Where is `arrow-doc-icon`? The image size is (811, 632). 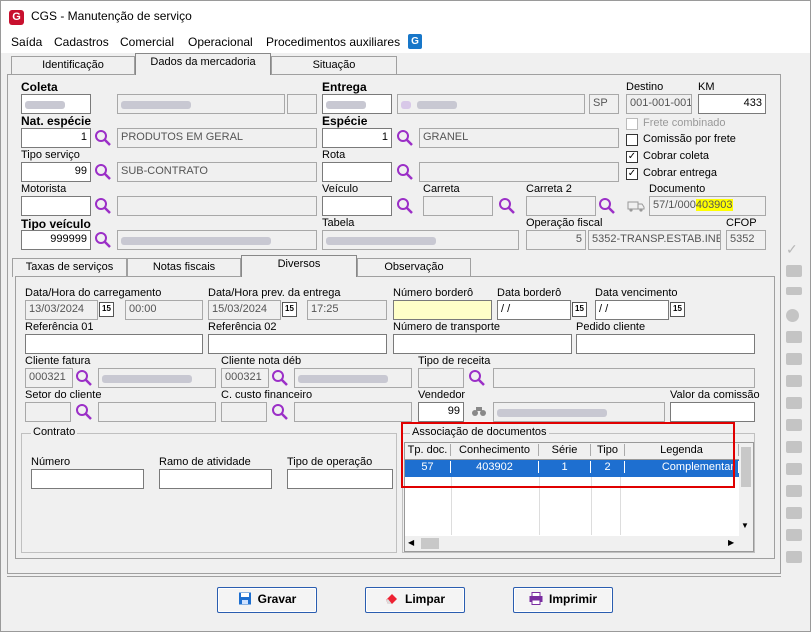 arrow-doc-icon is located at coordinates (794, 359).